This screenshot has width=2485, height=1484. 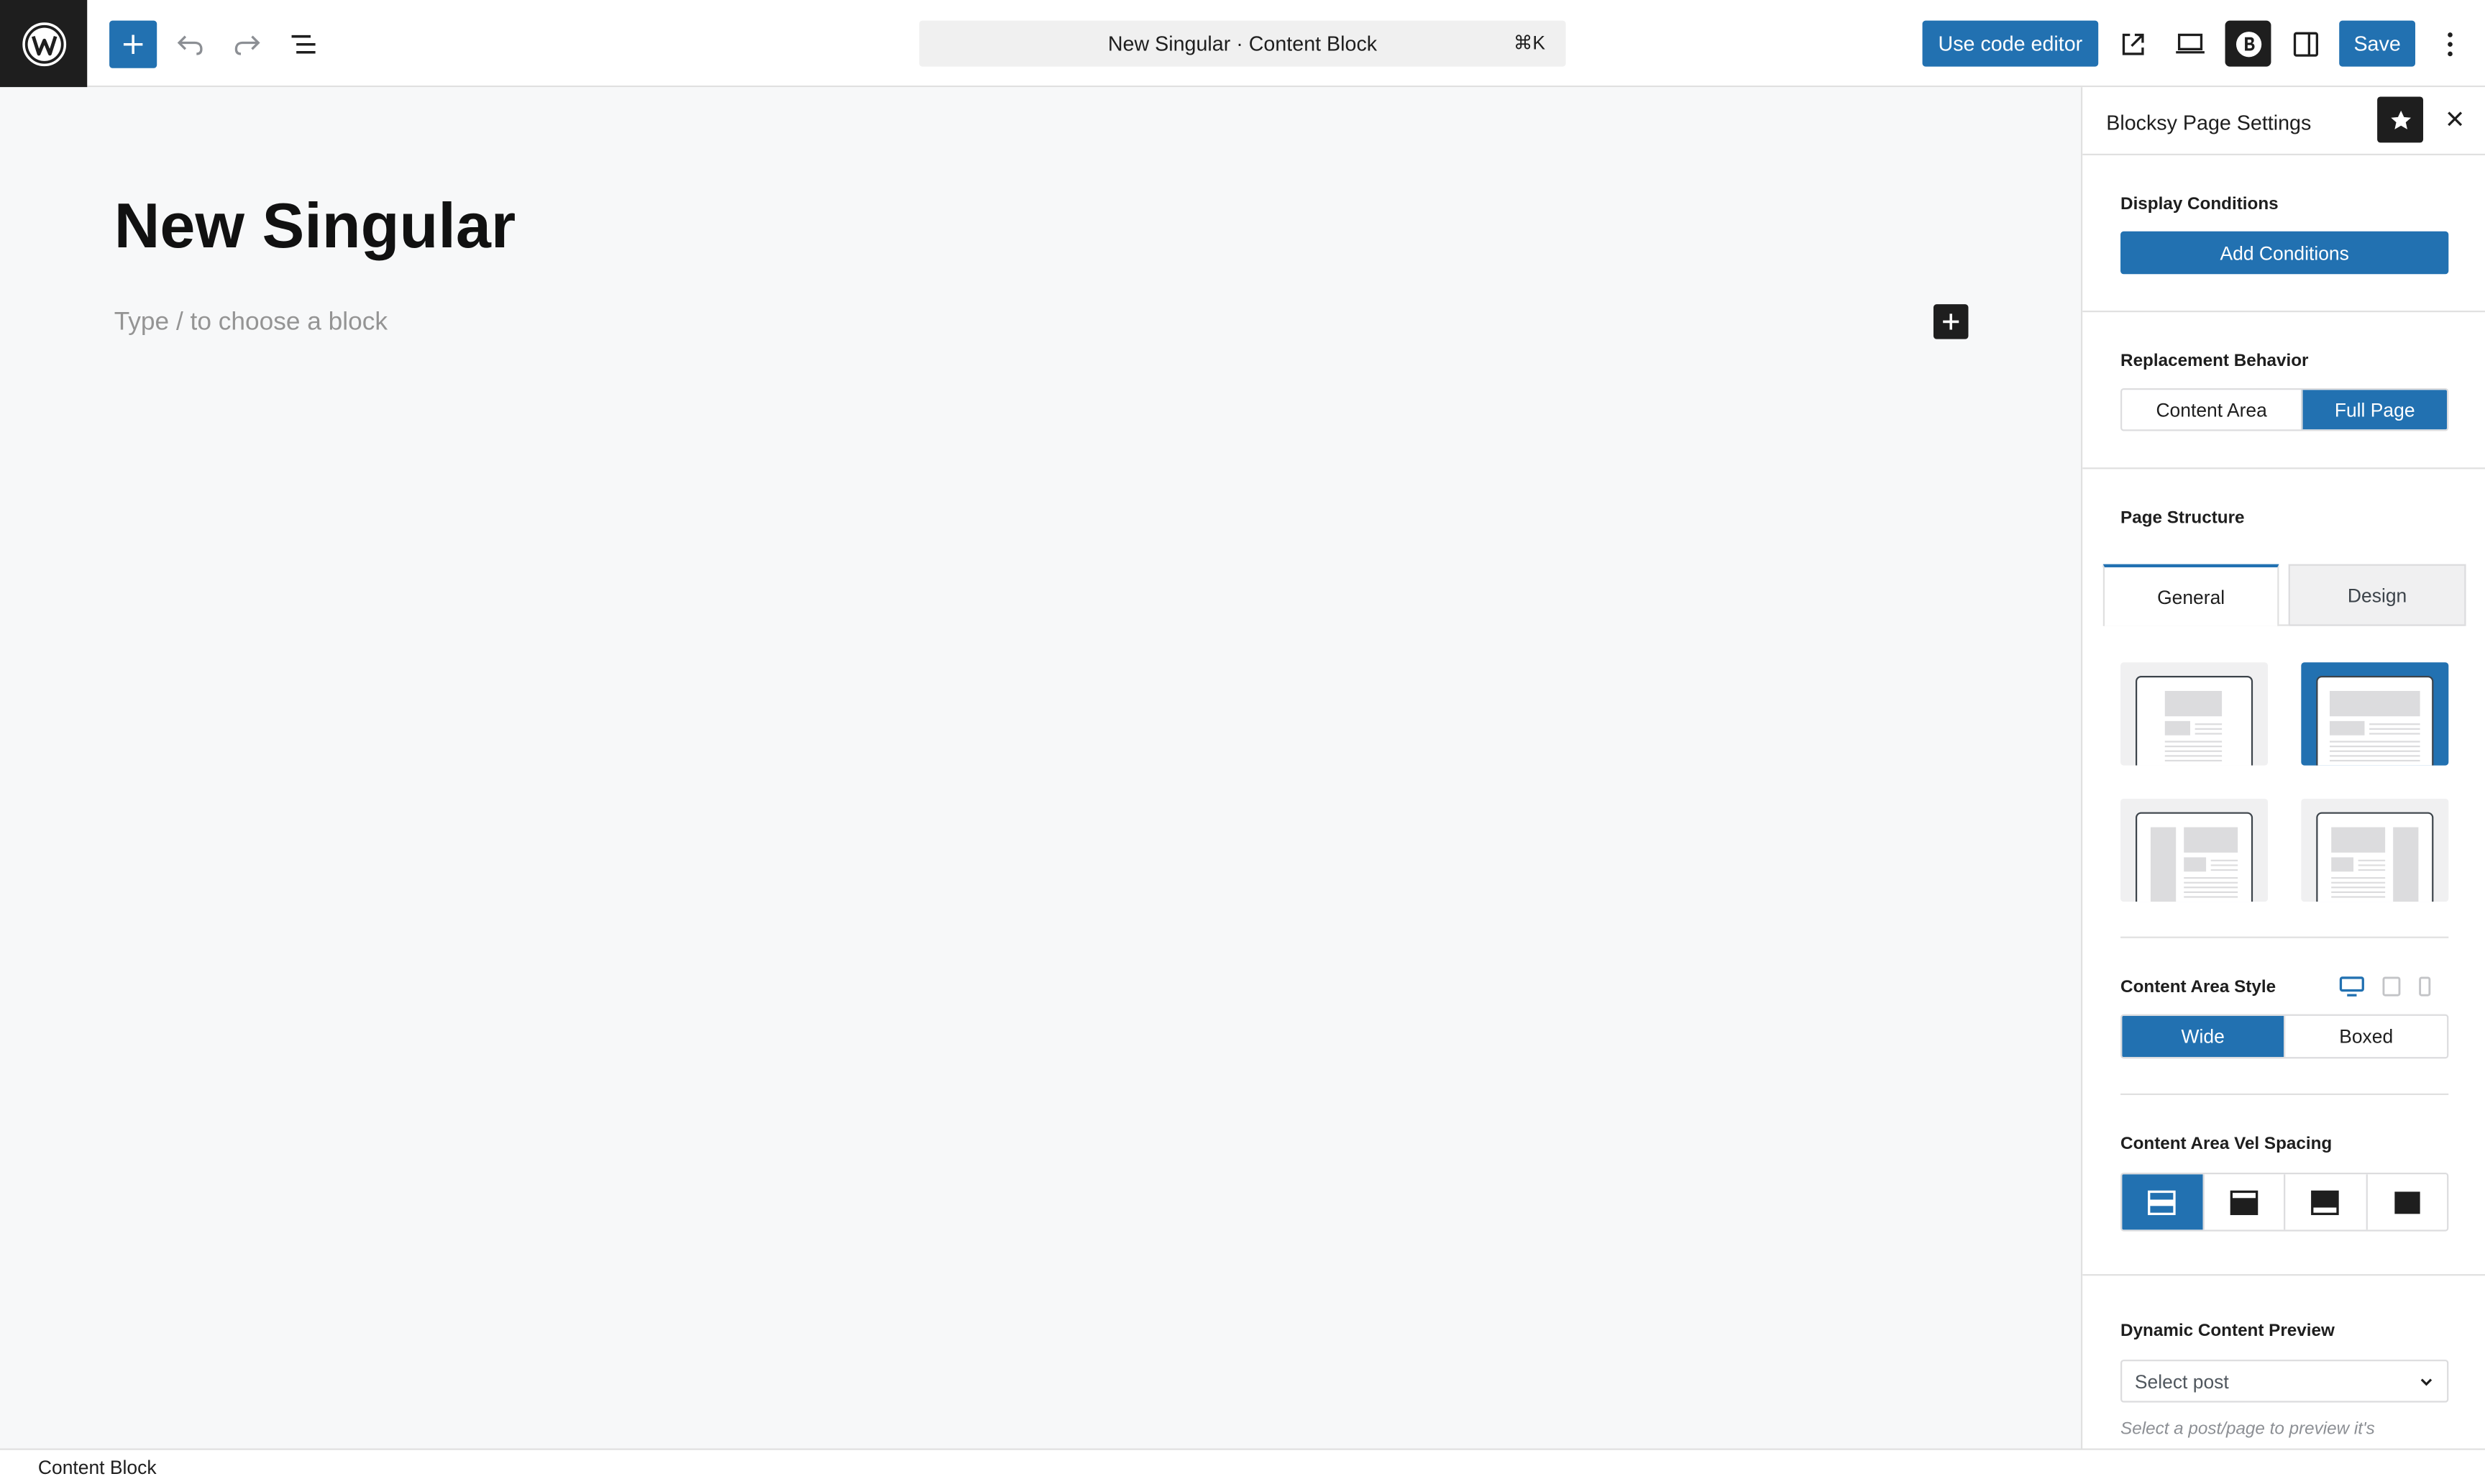 I want to click on blocksy-settings-button, so click(x=2248, y=43).